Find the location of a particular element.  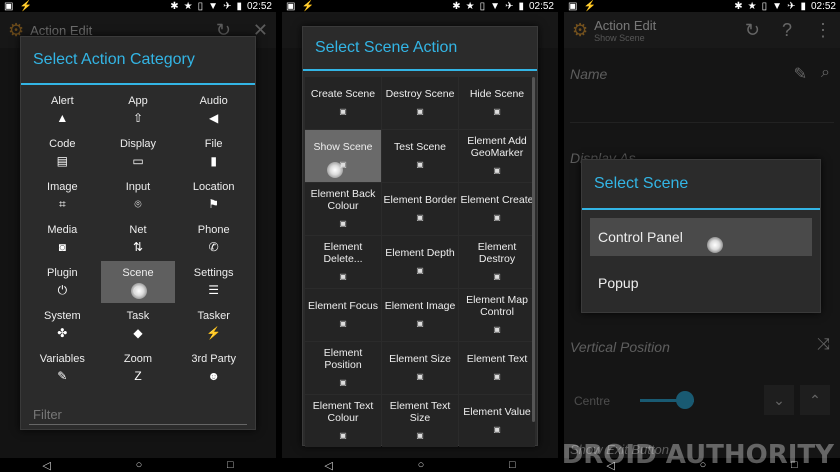

action-destroy-scene: Destroy Scene ▣ is located at coordinates (420, 103).